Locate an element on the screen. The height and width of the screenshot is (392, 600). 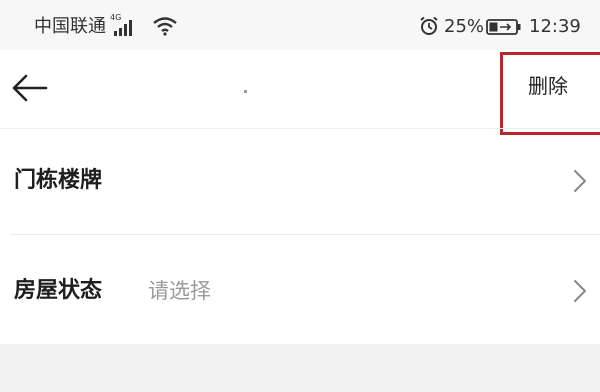
arrow-left-icon is located at coordinates (30, 88).